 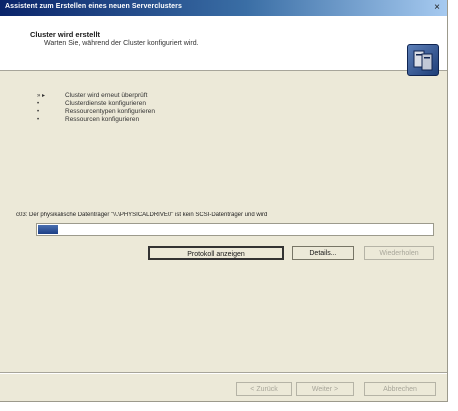 I want to click on retry-button: Wiederholen, so click(x=399, y=253).